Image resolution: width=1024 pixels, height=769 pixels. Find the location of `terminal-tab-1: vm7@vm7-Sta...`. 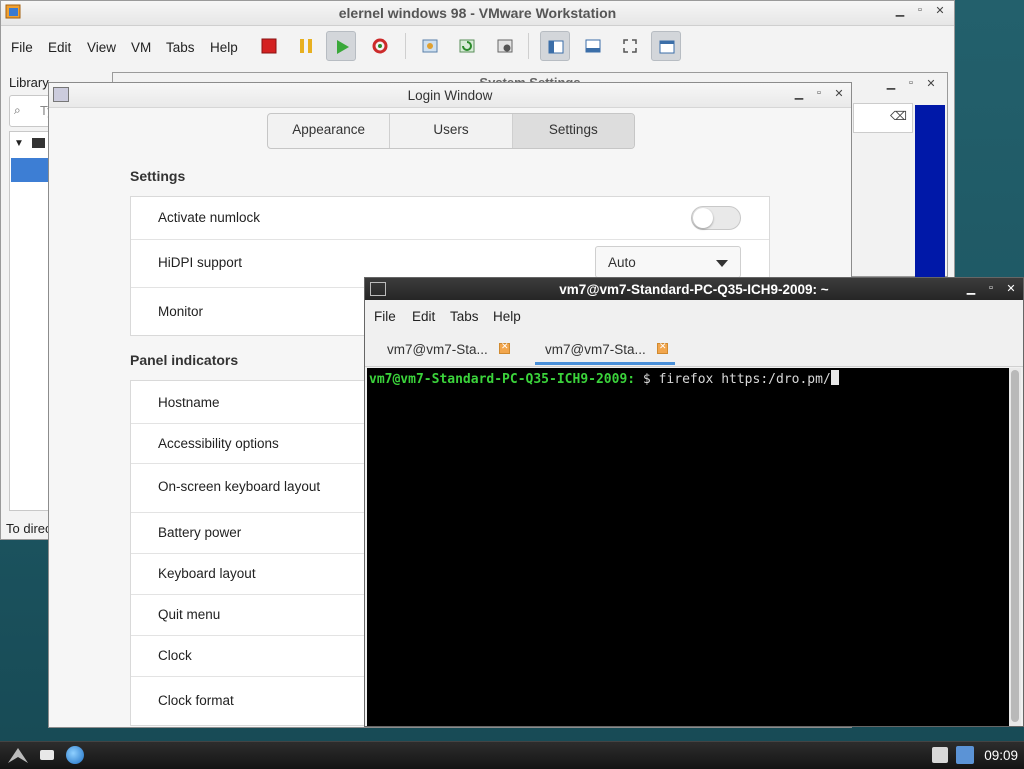

terminal-tab-1: vm7@vm7-Sta... is located at coordinates (443, 349).